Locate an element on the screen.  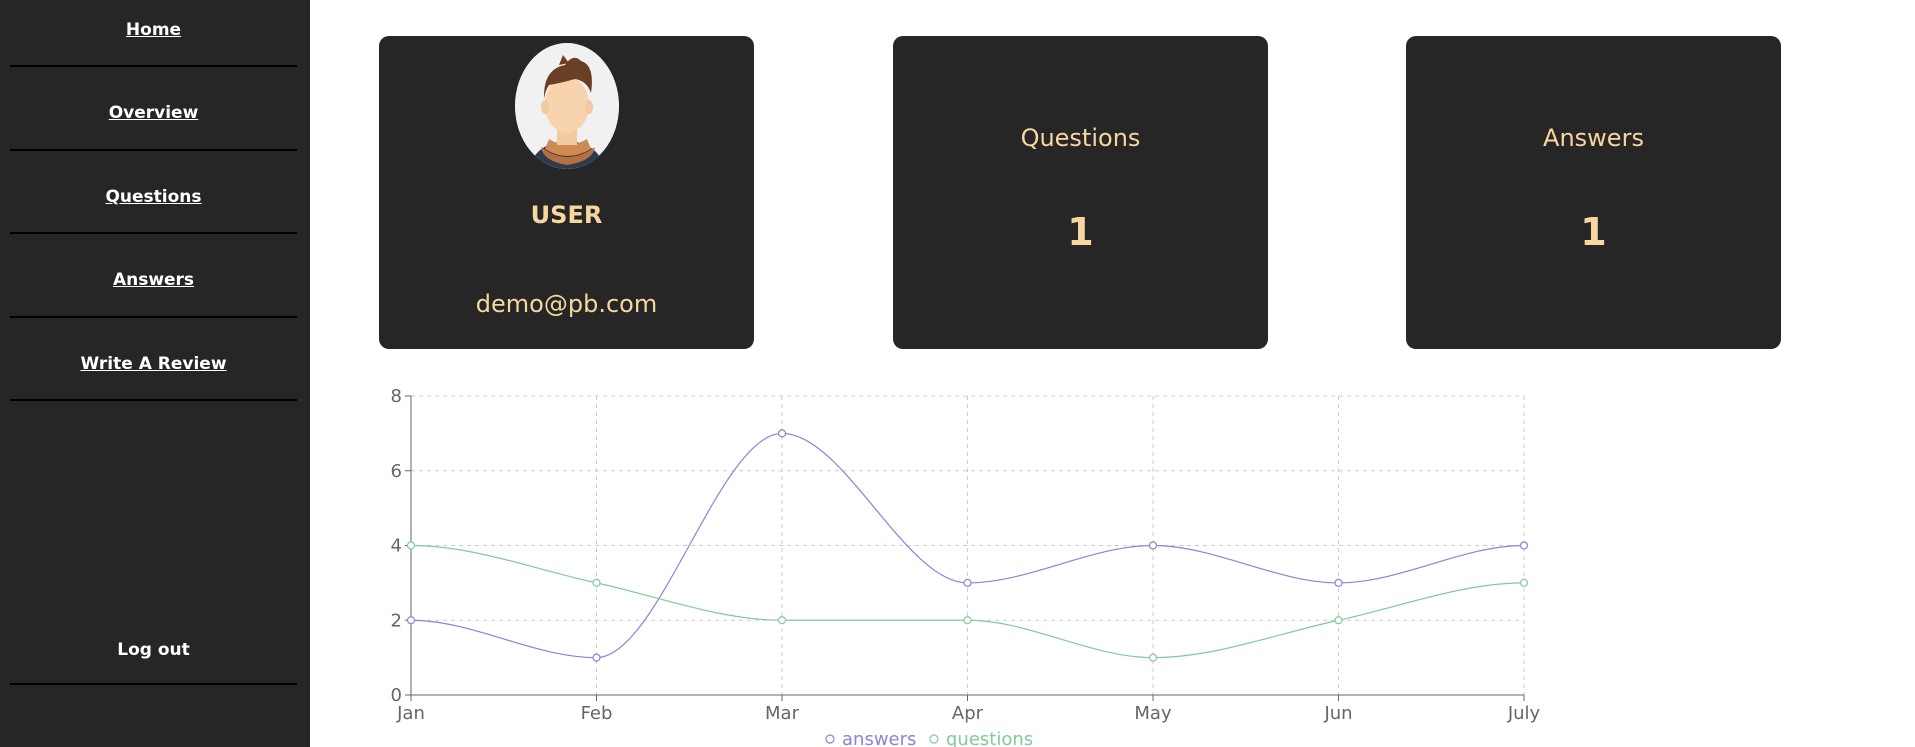
user-name: USER is located at coordinates (566, 215).